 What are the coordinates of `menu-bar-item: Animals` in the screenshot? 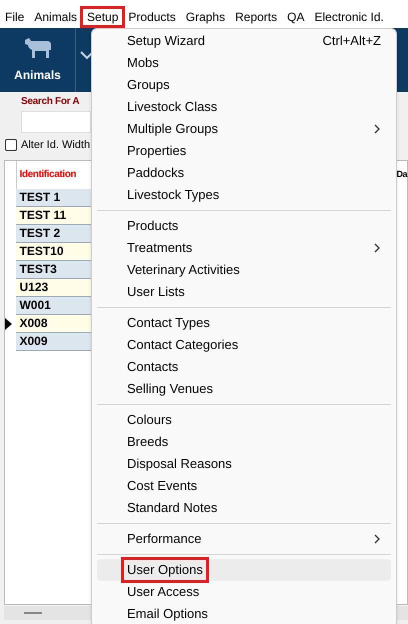 It's located at (55, 17).